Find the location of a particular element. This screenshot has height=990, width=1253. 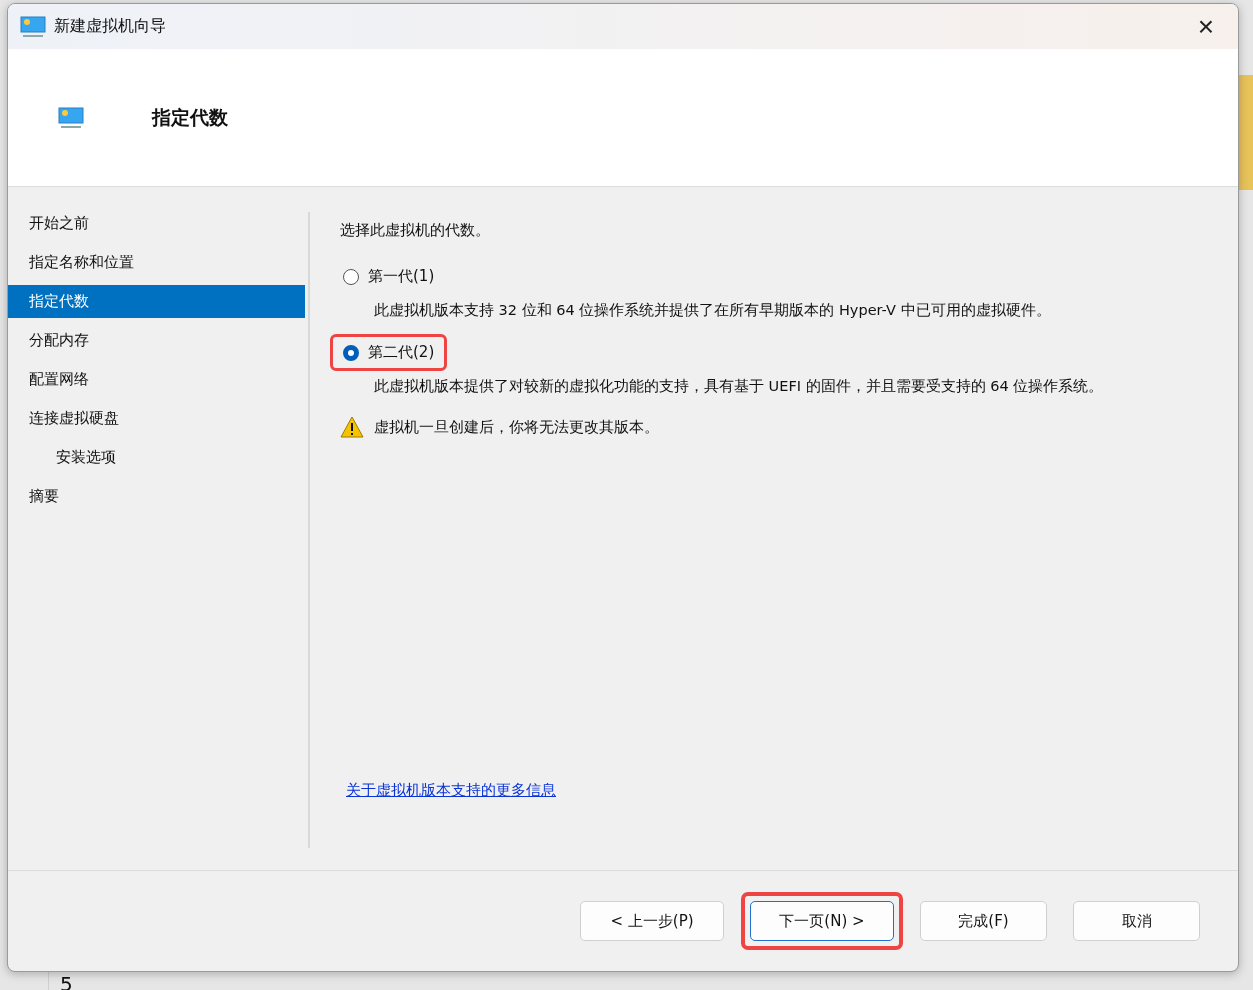

wizard-step: 安装选项 is located at coordinates (156, 457).